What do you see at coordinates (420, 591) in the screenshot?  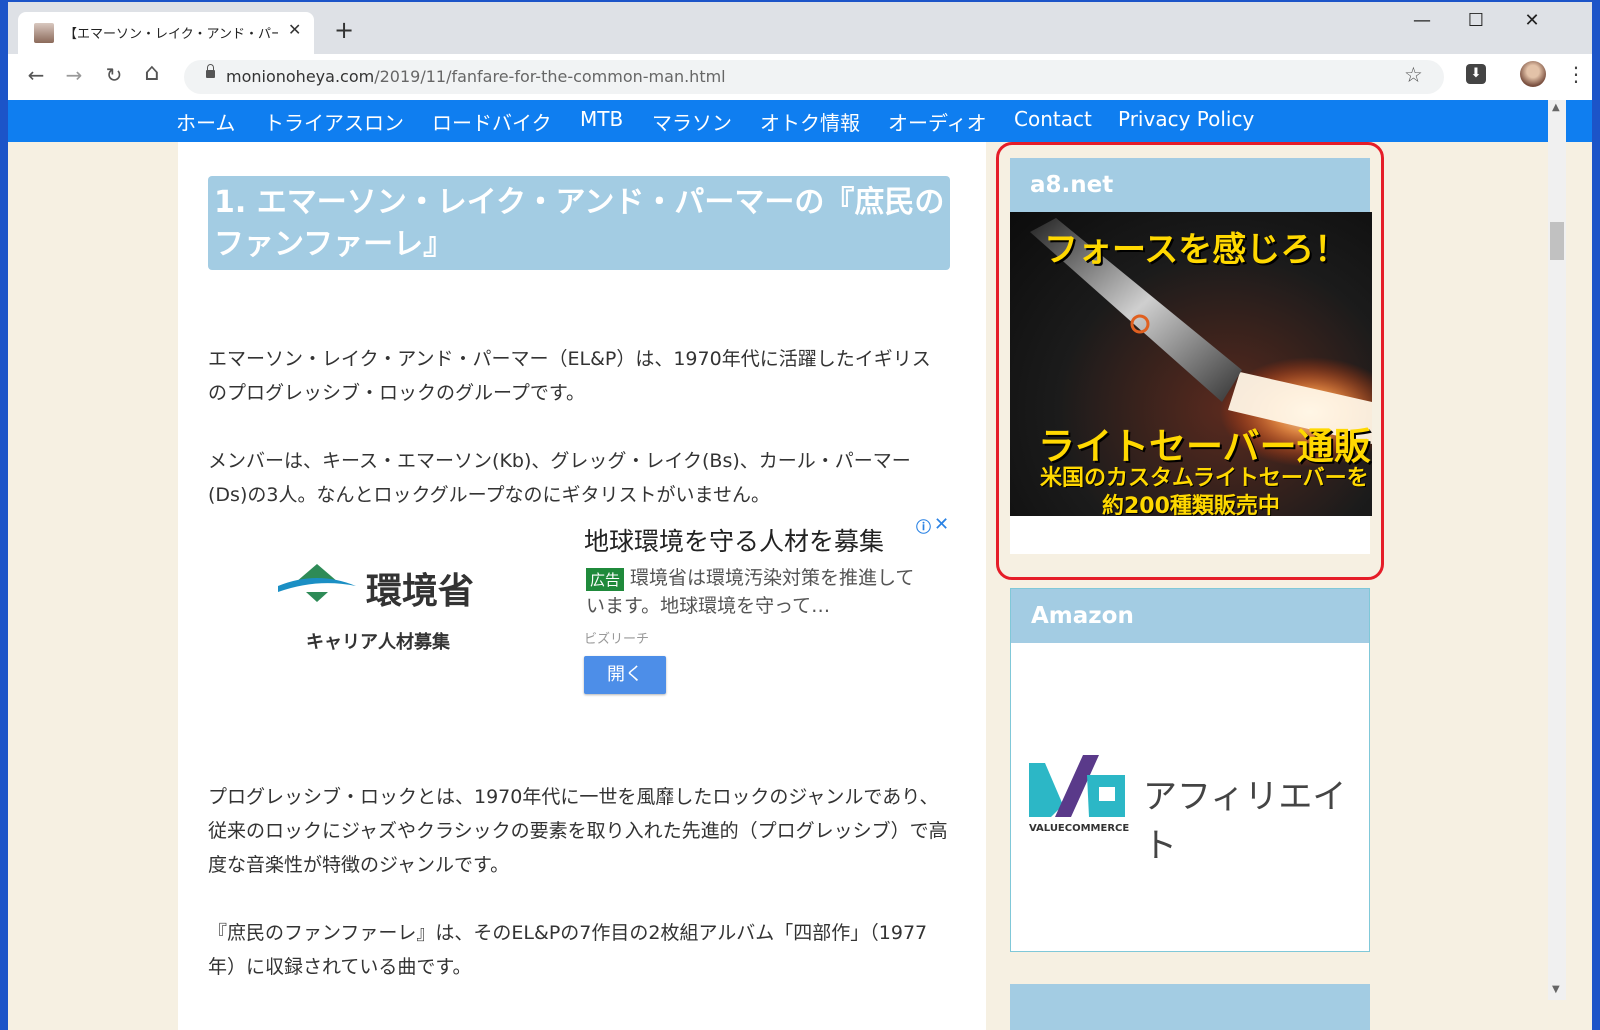 I see `ad-org-name: 環境省` at bounding box center [420, 591].